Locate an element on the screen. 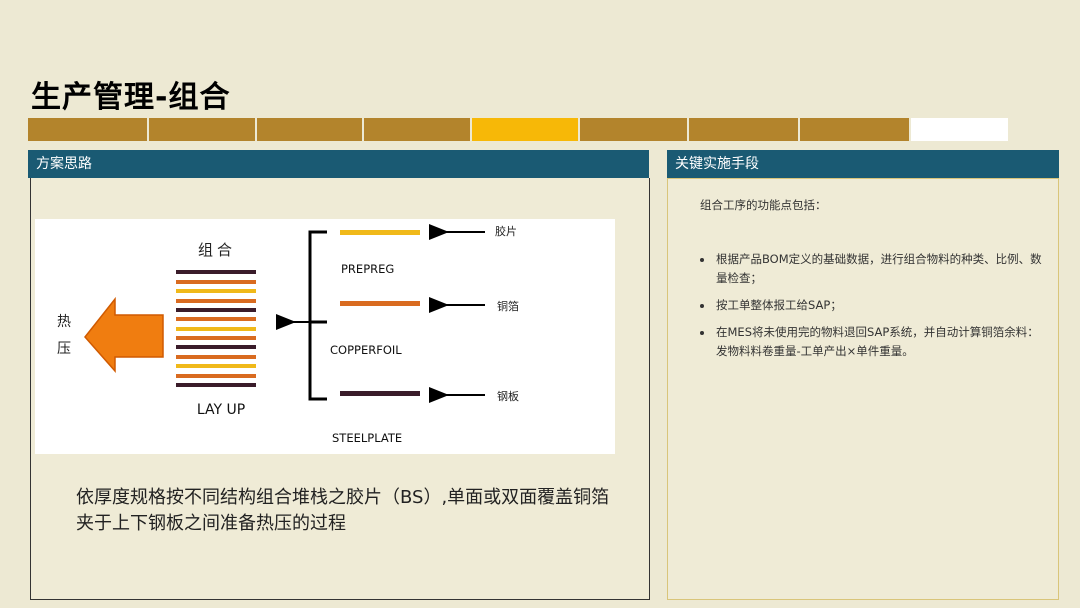 This screenshot has height=608, width=1080. layer-bracket is located at coordinates (317, 315).